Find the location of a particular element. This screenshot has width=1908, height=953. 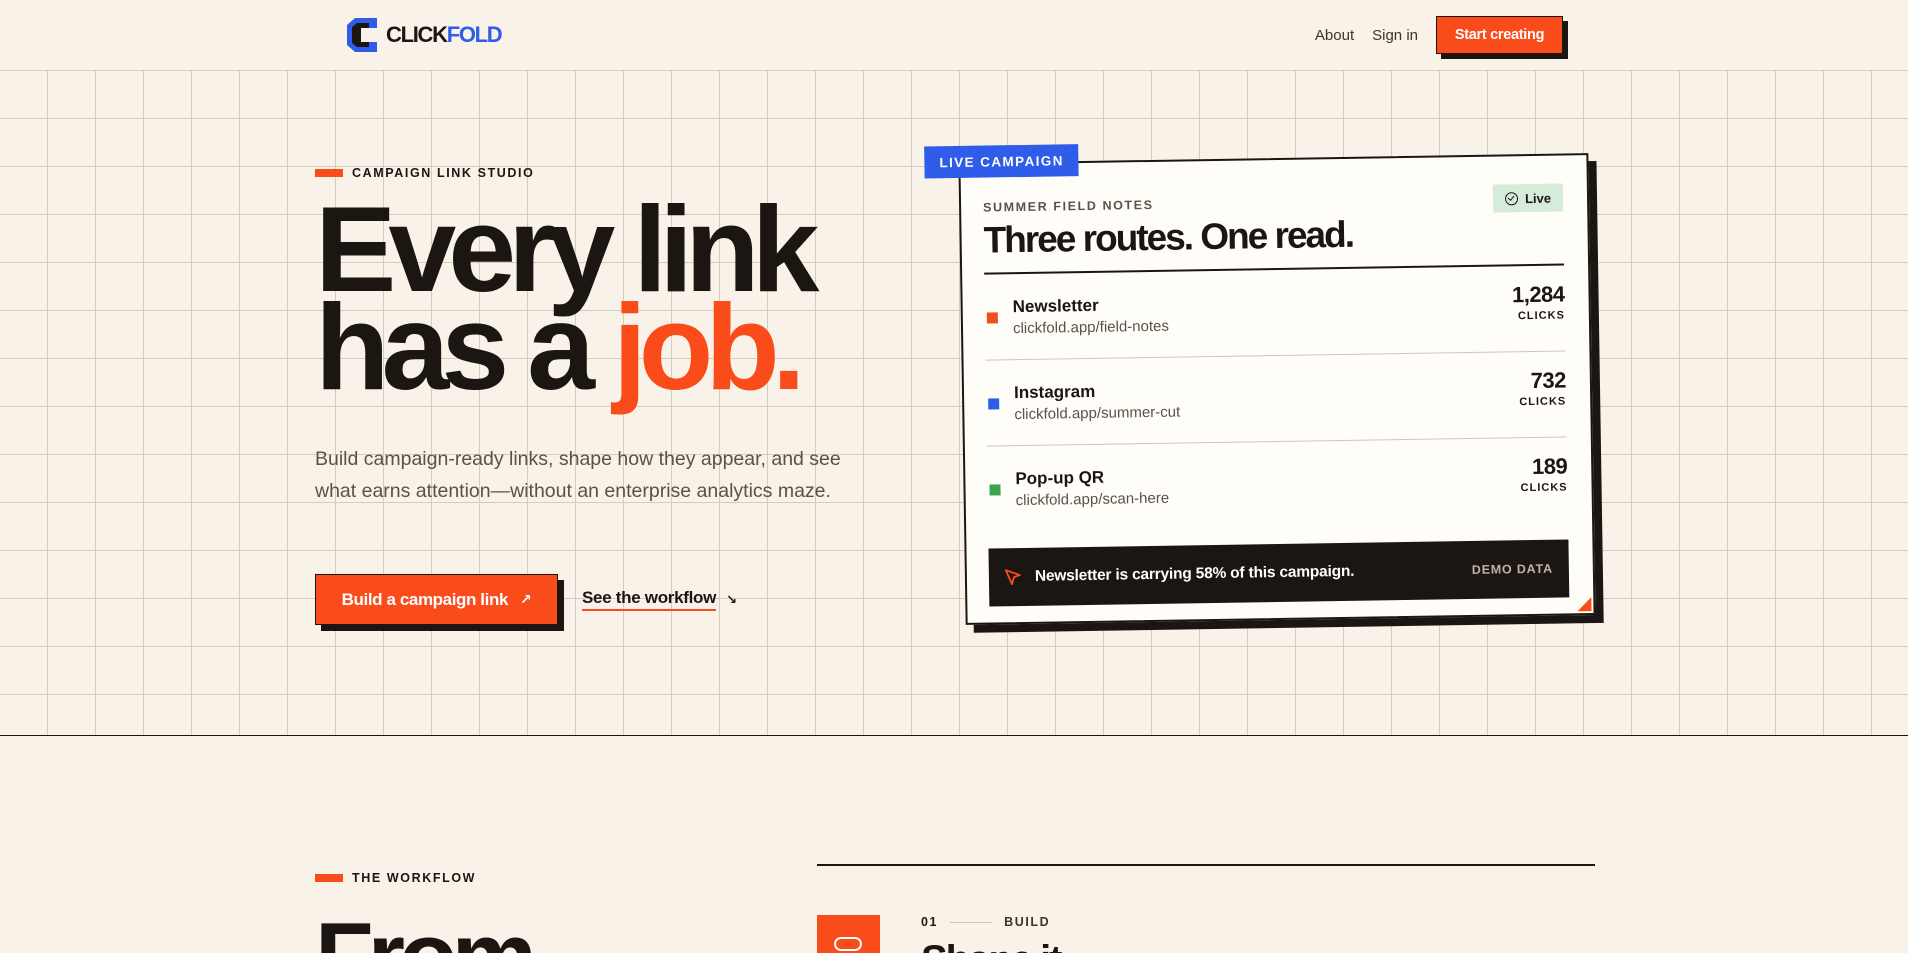

workflow-heading: From is located at coordinates (423, 932).